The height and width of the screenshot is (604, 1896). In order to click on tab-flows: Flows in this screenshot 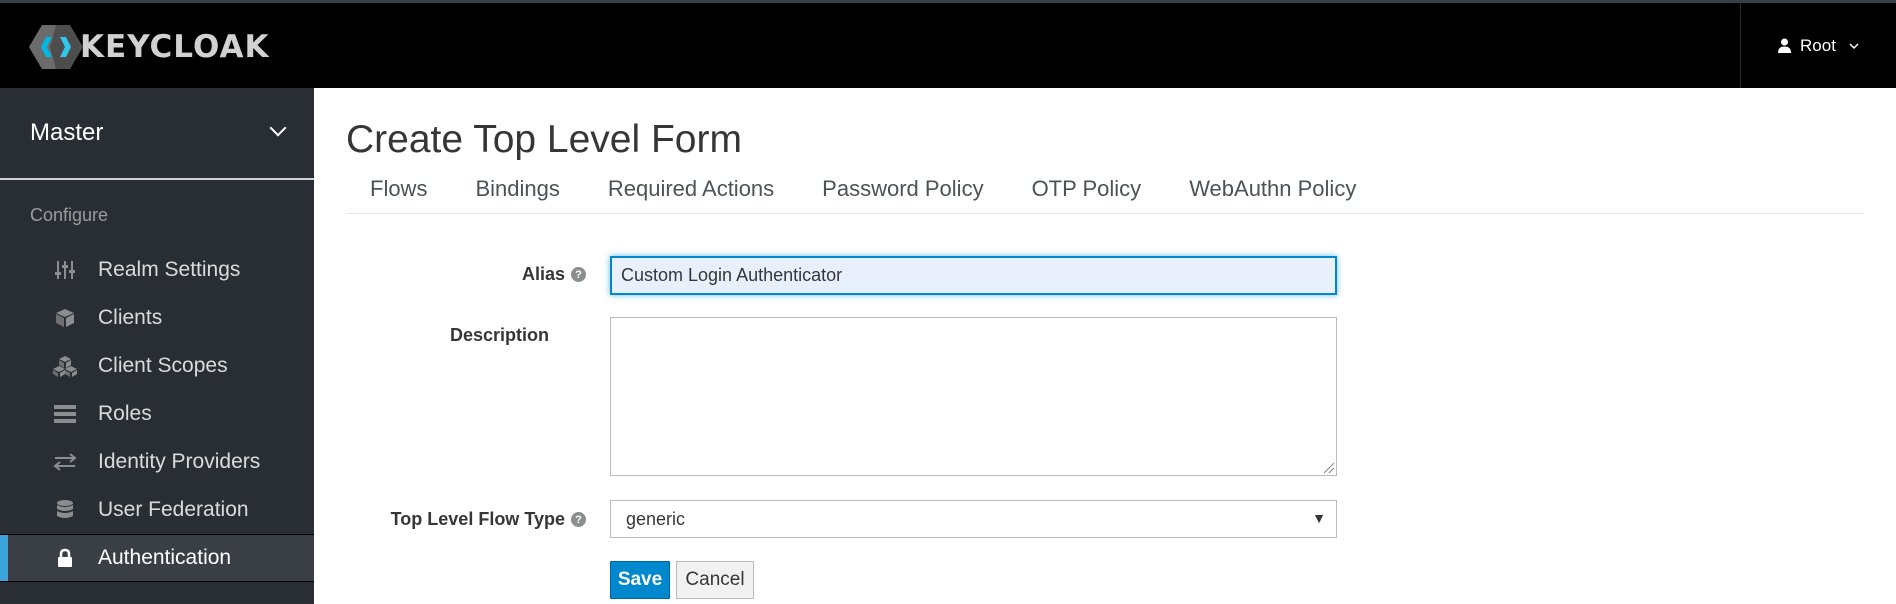, I will do `click(398, 195)`.